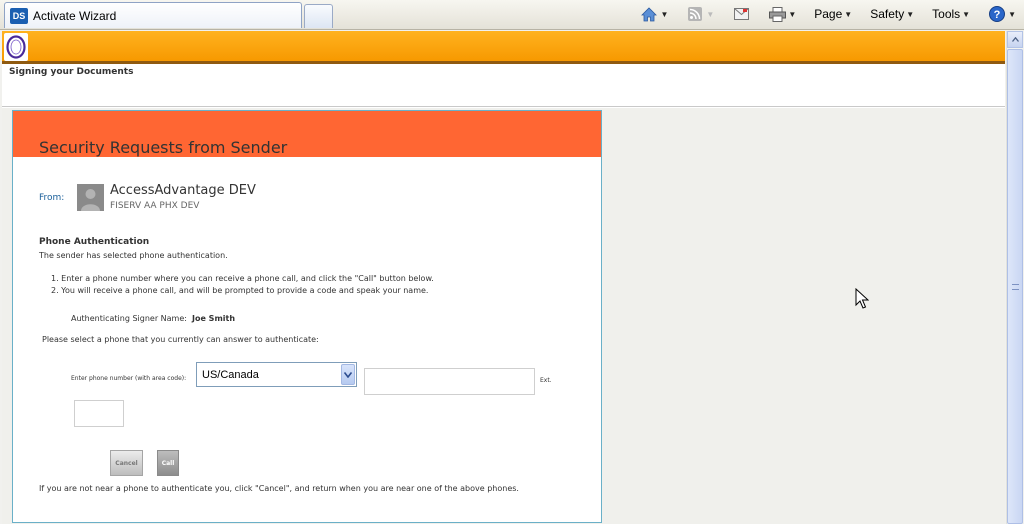  What do you see at coordinates (887, 14) in the screenshot?
I see `safety-menu-label: Safety` at bounding box center [887, 14].